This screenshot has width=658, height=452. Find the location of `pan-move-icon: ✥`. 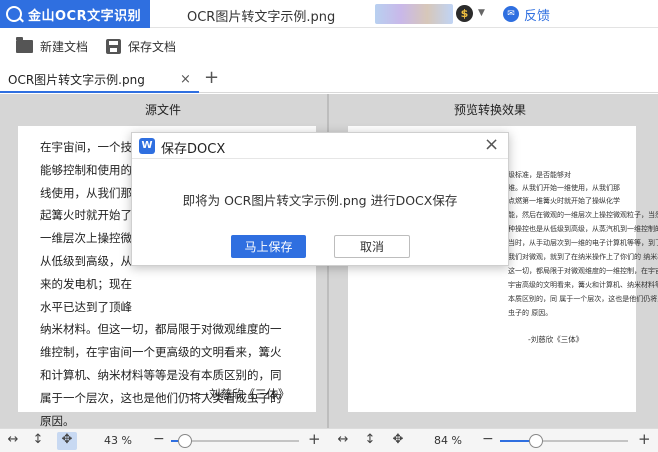

pan-move-icon: ✥ is located at coordinates (67, 441).